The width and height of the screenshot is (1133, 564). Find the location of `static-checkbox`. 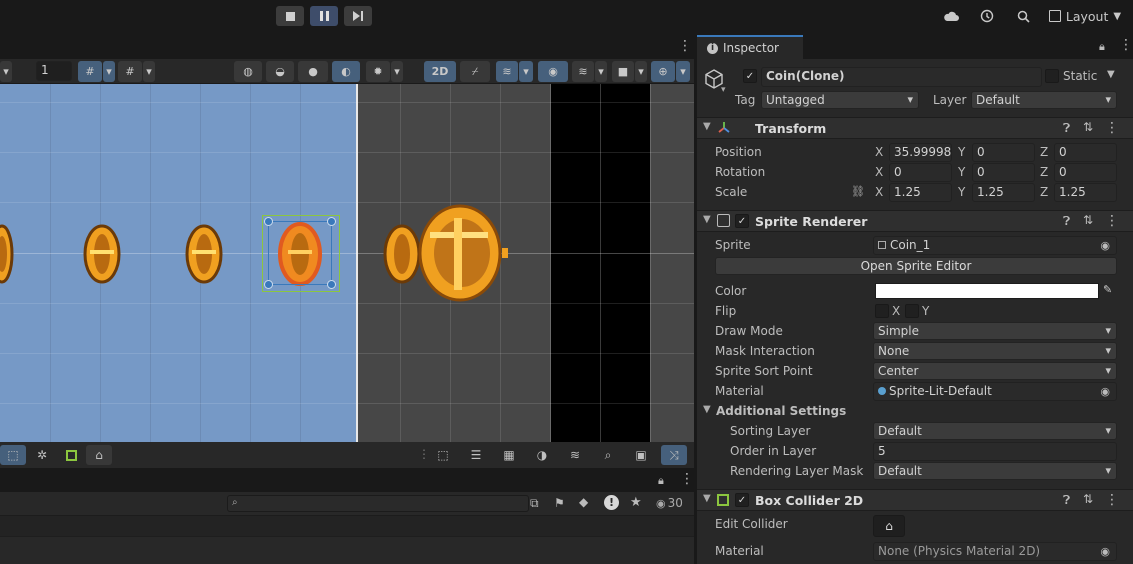

static-checkbox is located at coordinates (1052, 76).